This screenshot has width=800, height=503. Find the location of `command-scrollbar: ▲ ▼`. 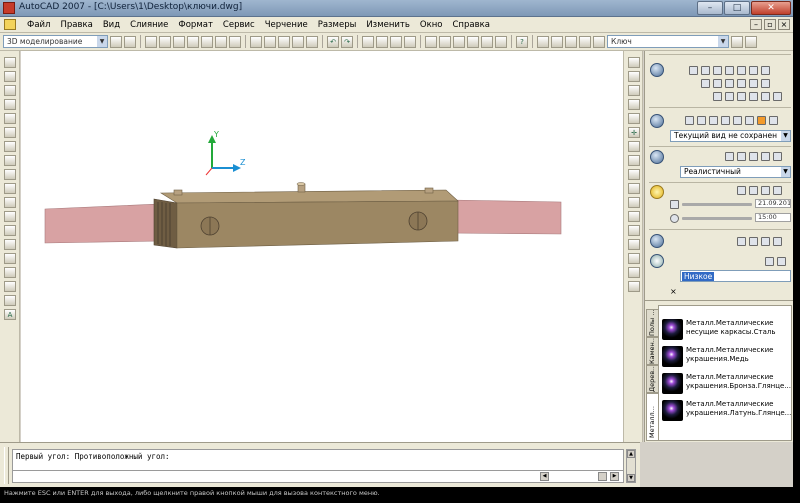

command-scrollbar: ▲ ▼ is located at coordinates (631, 466).